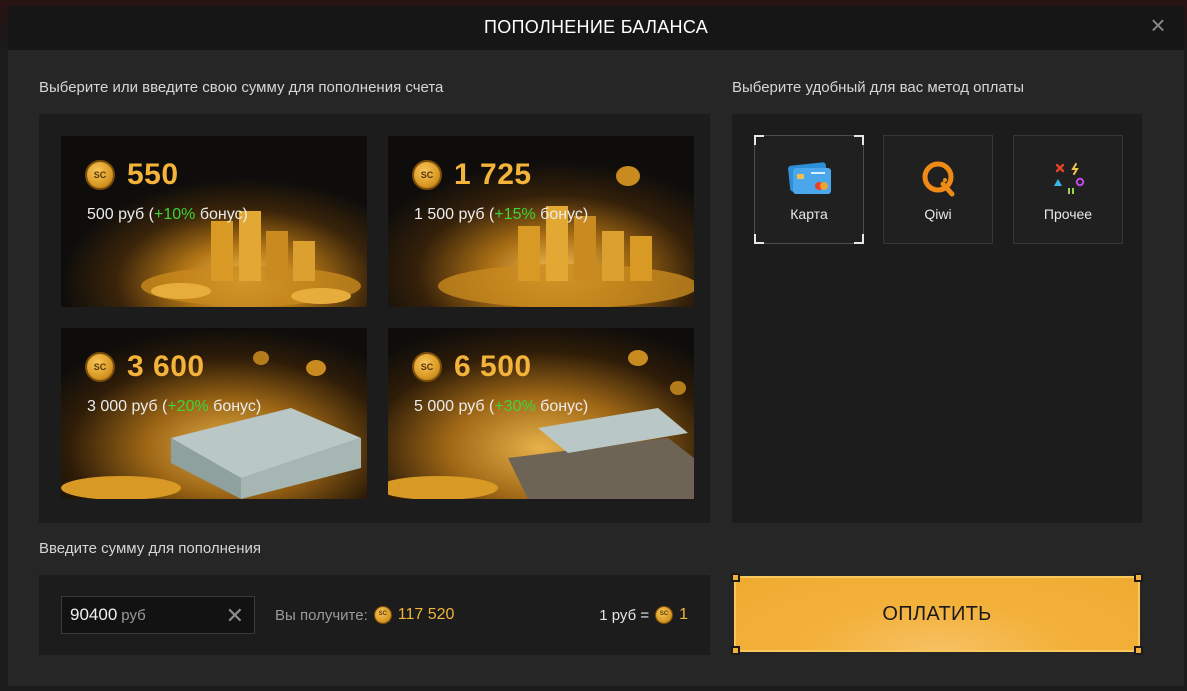  Describe the element at coordinates (188, 406) in the screenshot. I see `pack-bonus: +20%` at that location.